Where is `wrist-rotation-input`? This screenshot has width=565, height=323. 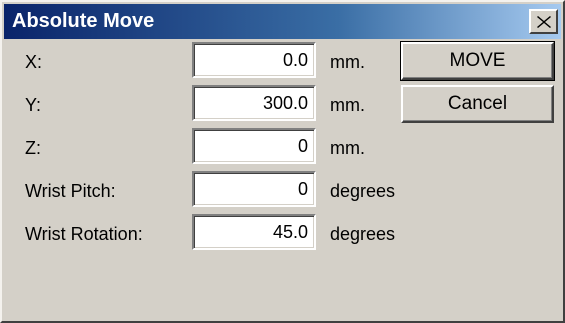 wrist-rotation-input is located at coordinates (254, 232).